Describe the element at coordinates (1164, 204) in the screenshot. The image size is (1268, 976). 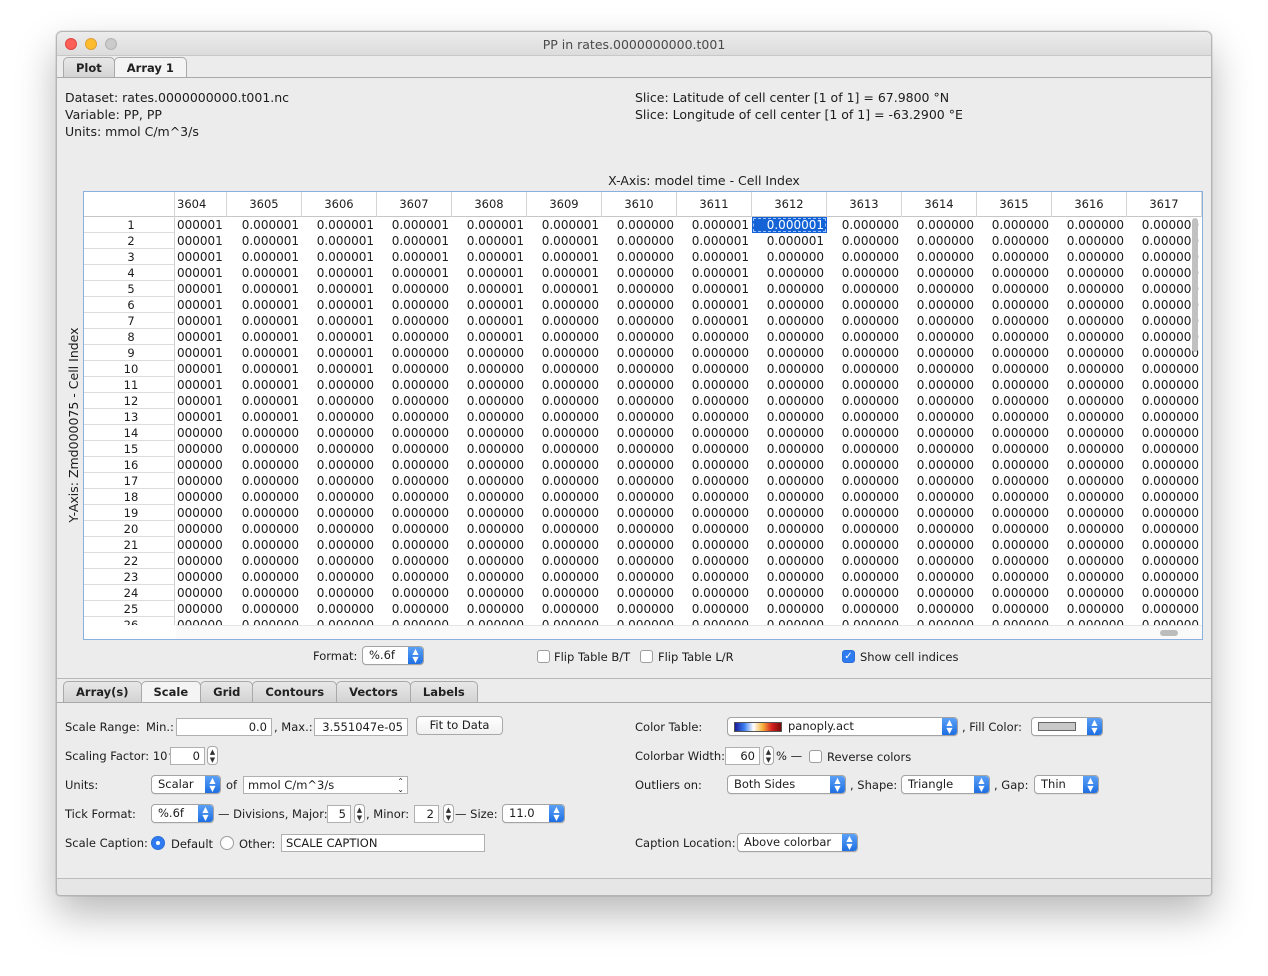
I see `column-header: 3617` at that location.